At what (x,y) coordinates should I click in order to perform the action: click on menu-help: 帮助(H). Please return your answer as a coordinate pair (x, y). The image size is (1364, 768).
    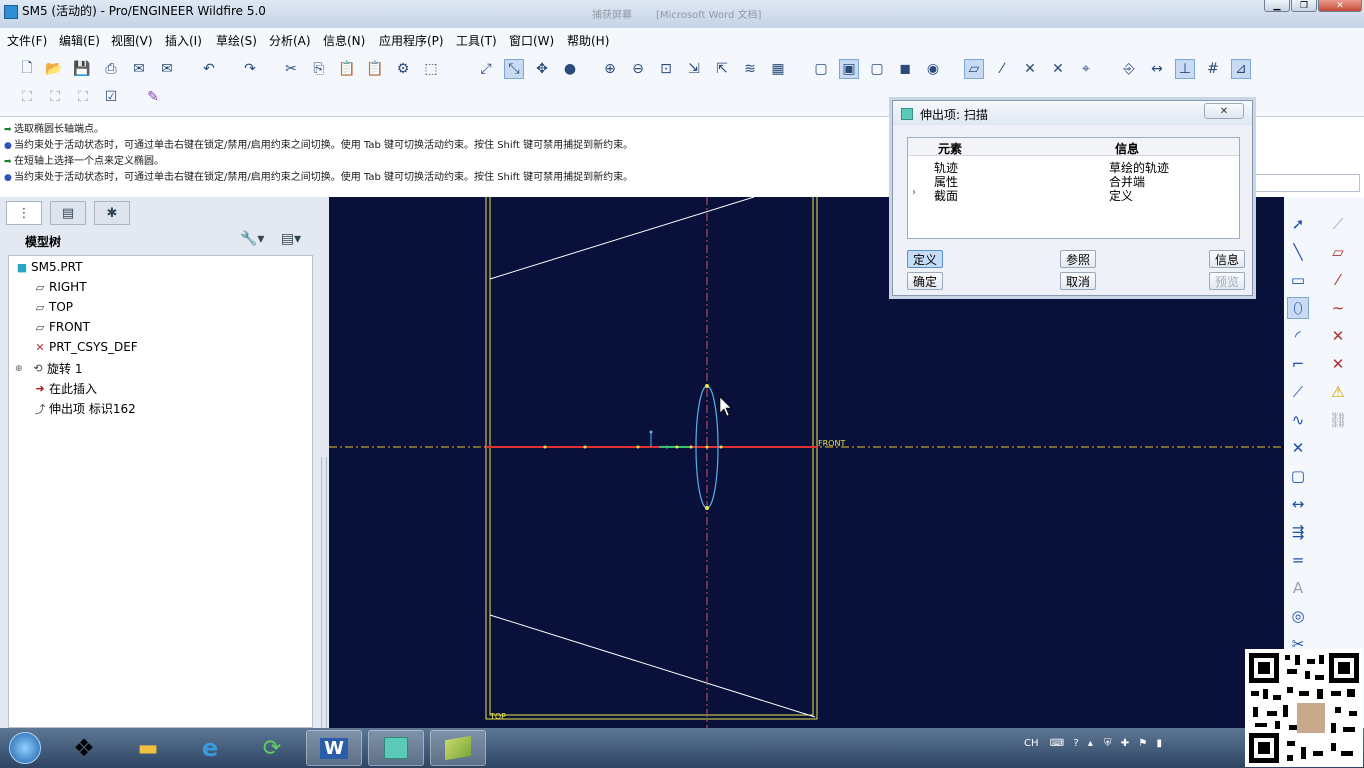
    Looking at the image, I should click on (588, 40).